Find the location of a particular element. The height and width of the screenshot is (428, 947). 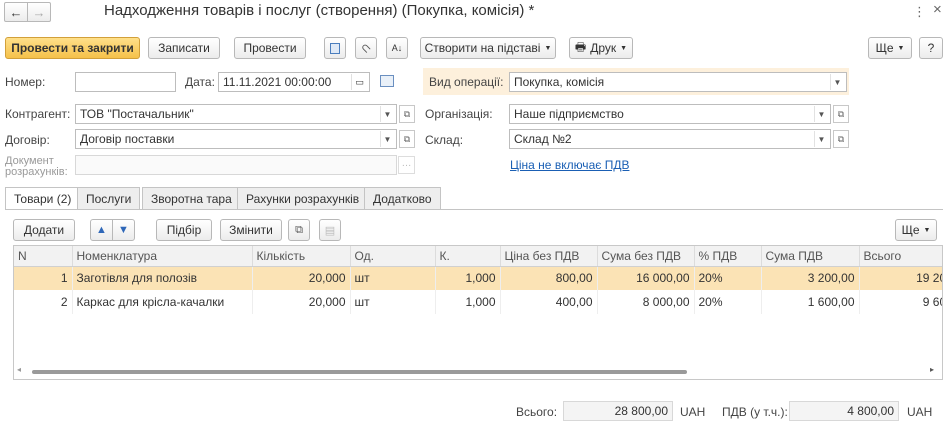

open-contract-button: ⧉ is located at coordinates (407, 139).